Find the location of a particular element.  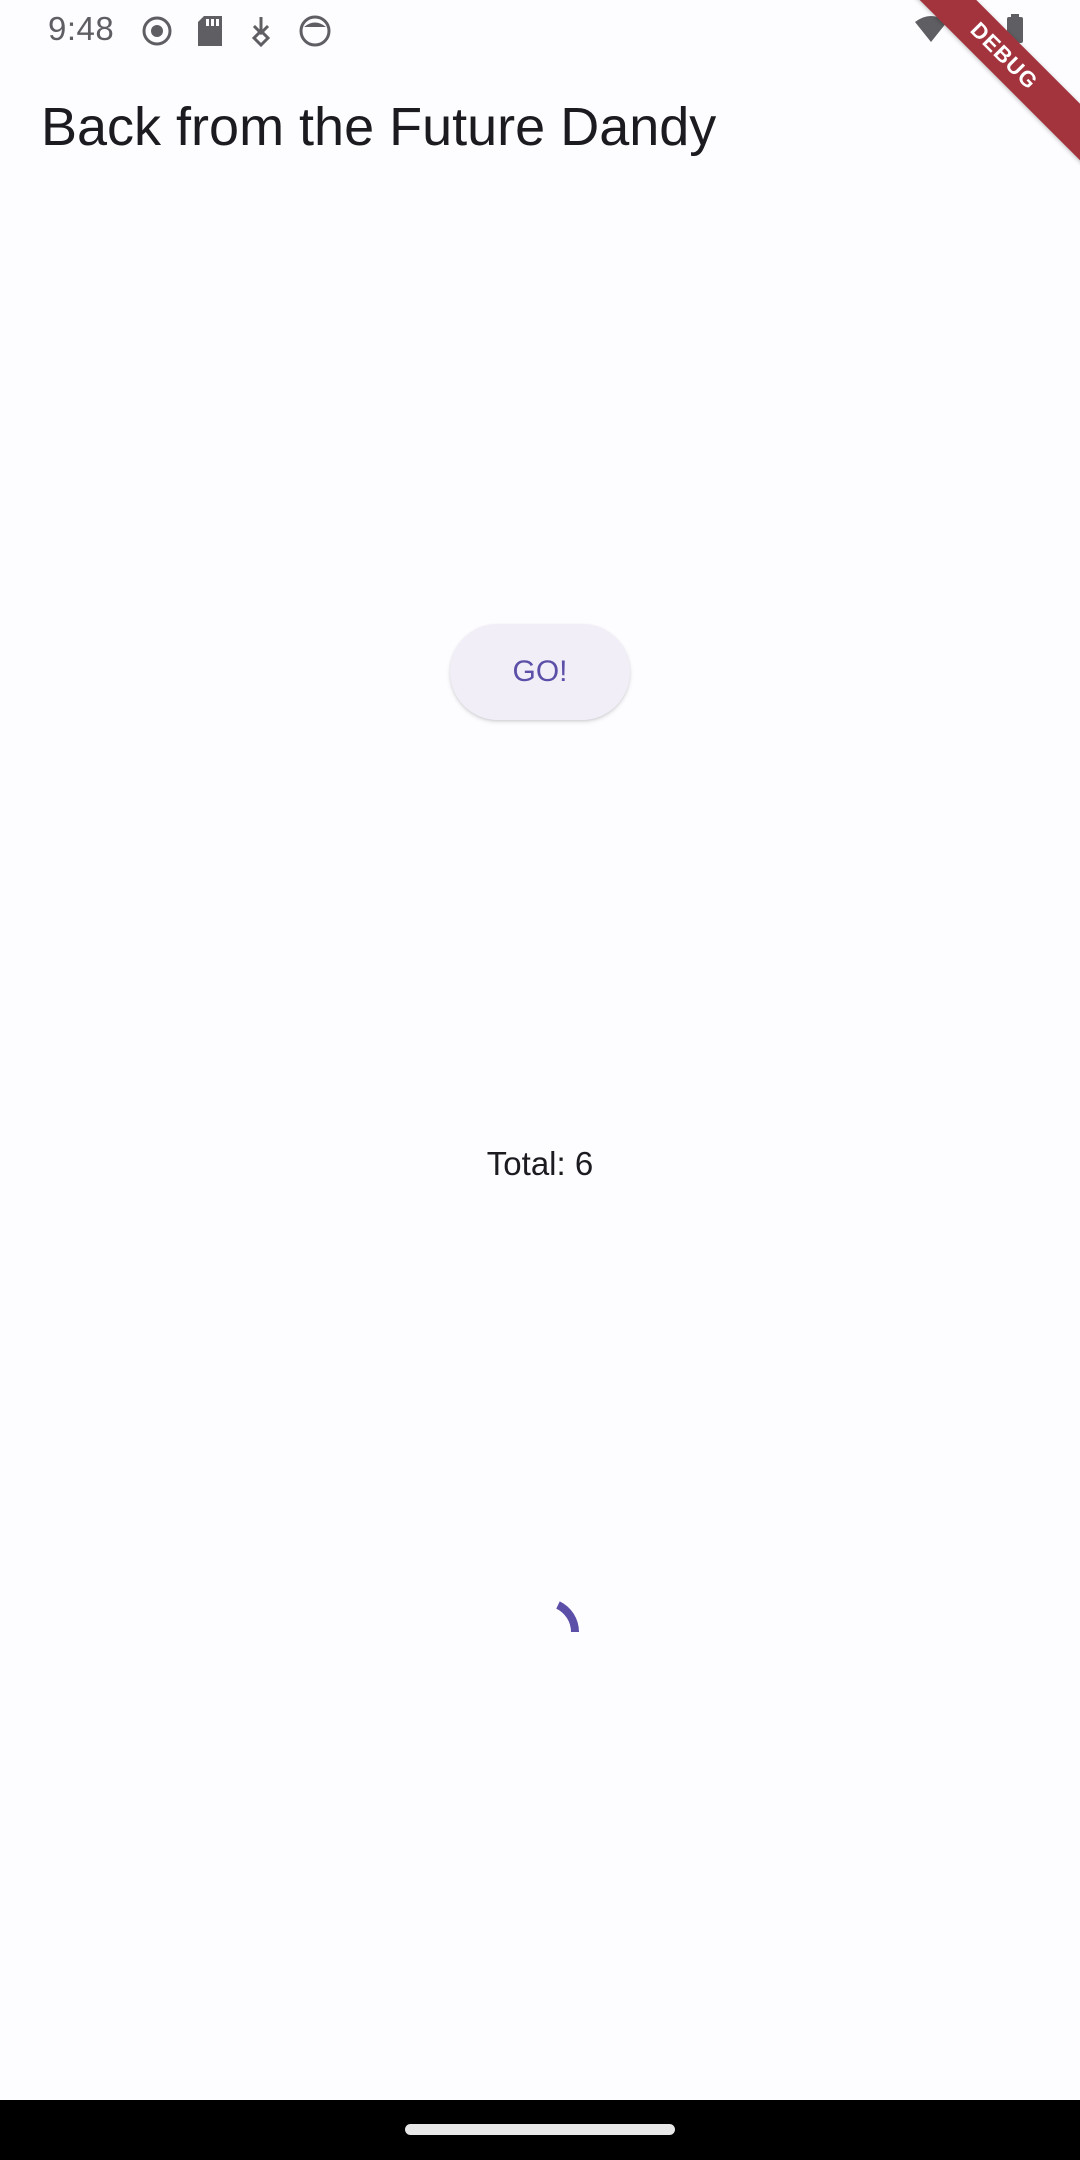

total-text: Total: 6 is located at coordinates (540, 1163).